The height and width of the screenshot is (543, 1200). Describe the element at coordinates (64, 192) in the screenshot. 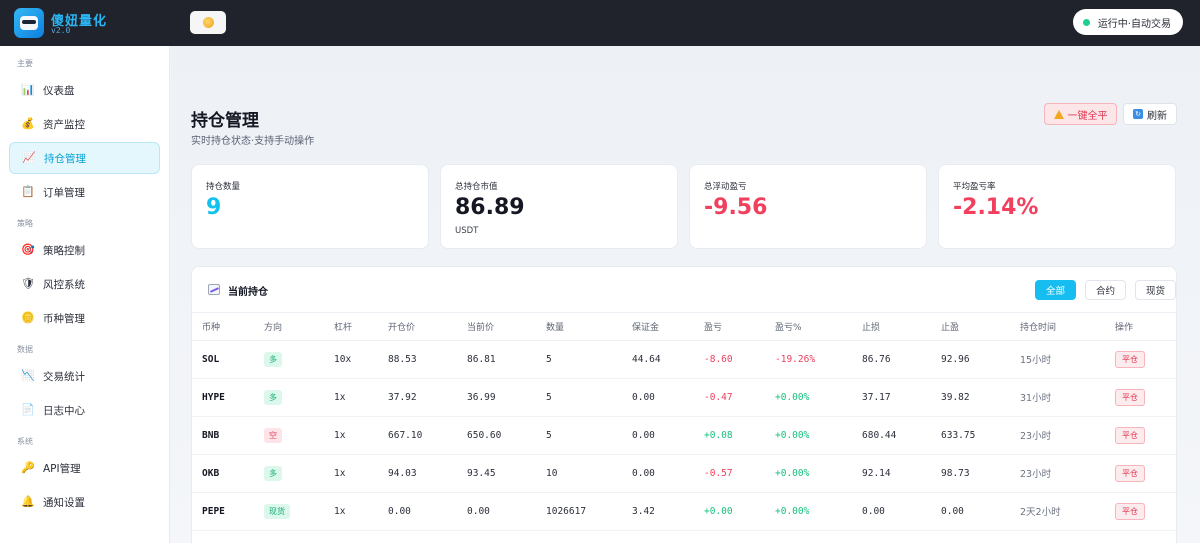

I see `sidebar-item-label: 订单管理` at that location.